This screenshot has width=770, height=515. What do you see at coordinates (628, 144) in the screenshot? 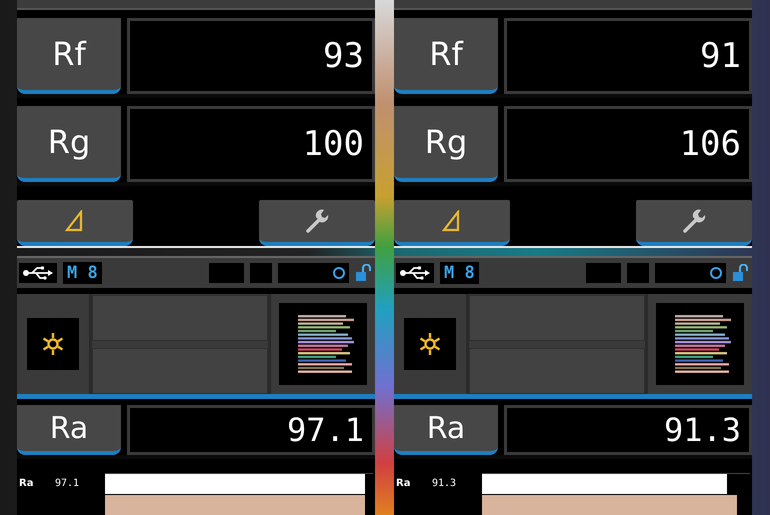
I see `reading-value: 106` at bounding box center [628, 144].